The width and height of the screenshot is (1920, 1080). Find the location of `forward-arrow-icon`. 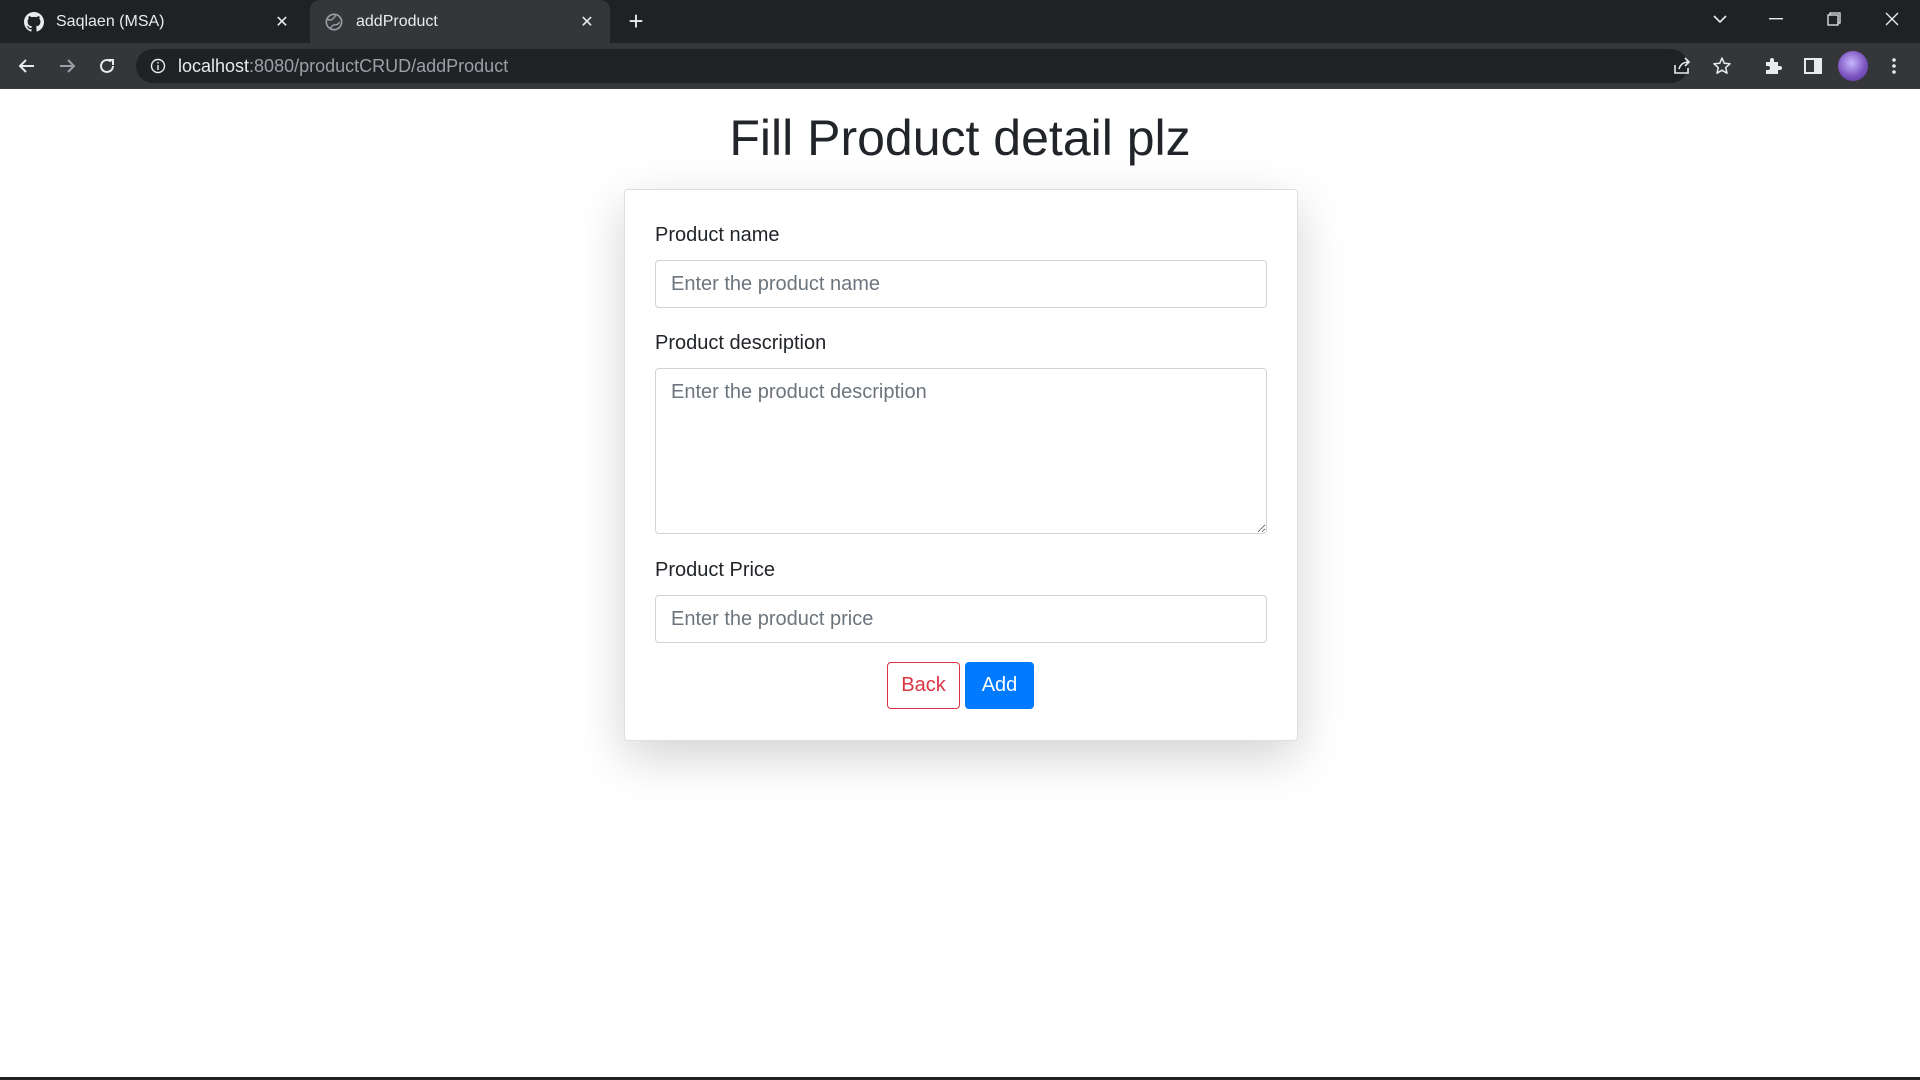

forward-arrow-icon is located at coordinates (67, 66).